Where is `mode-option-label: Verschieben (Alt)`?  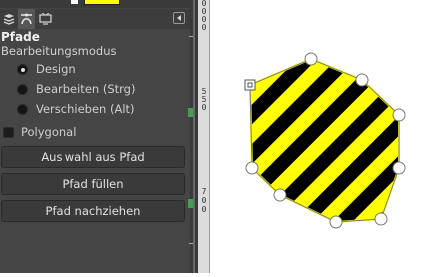
mode-option-label: Verschieben (Alt) is located at coordinates (85, 109).